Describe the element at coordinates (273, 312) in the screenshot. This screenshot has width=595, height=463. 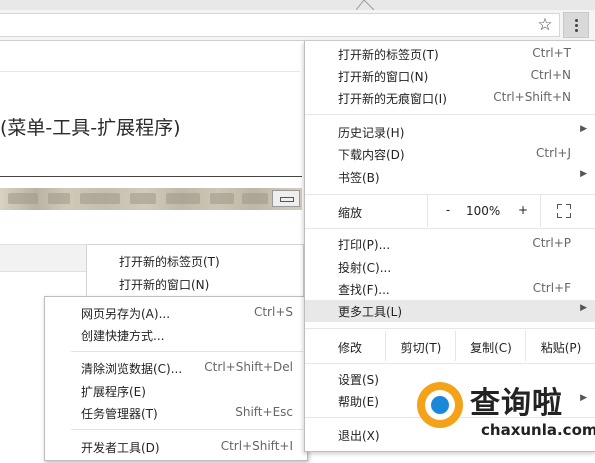
I see `menu-item-shortcut: Ctrl+S` at that location.